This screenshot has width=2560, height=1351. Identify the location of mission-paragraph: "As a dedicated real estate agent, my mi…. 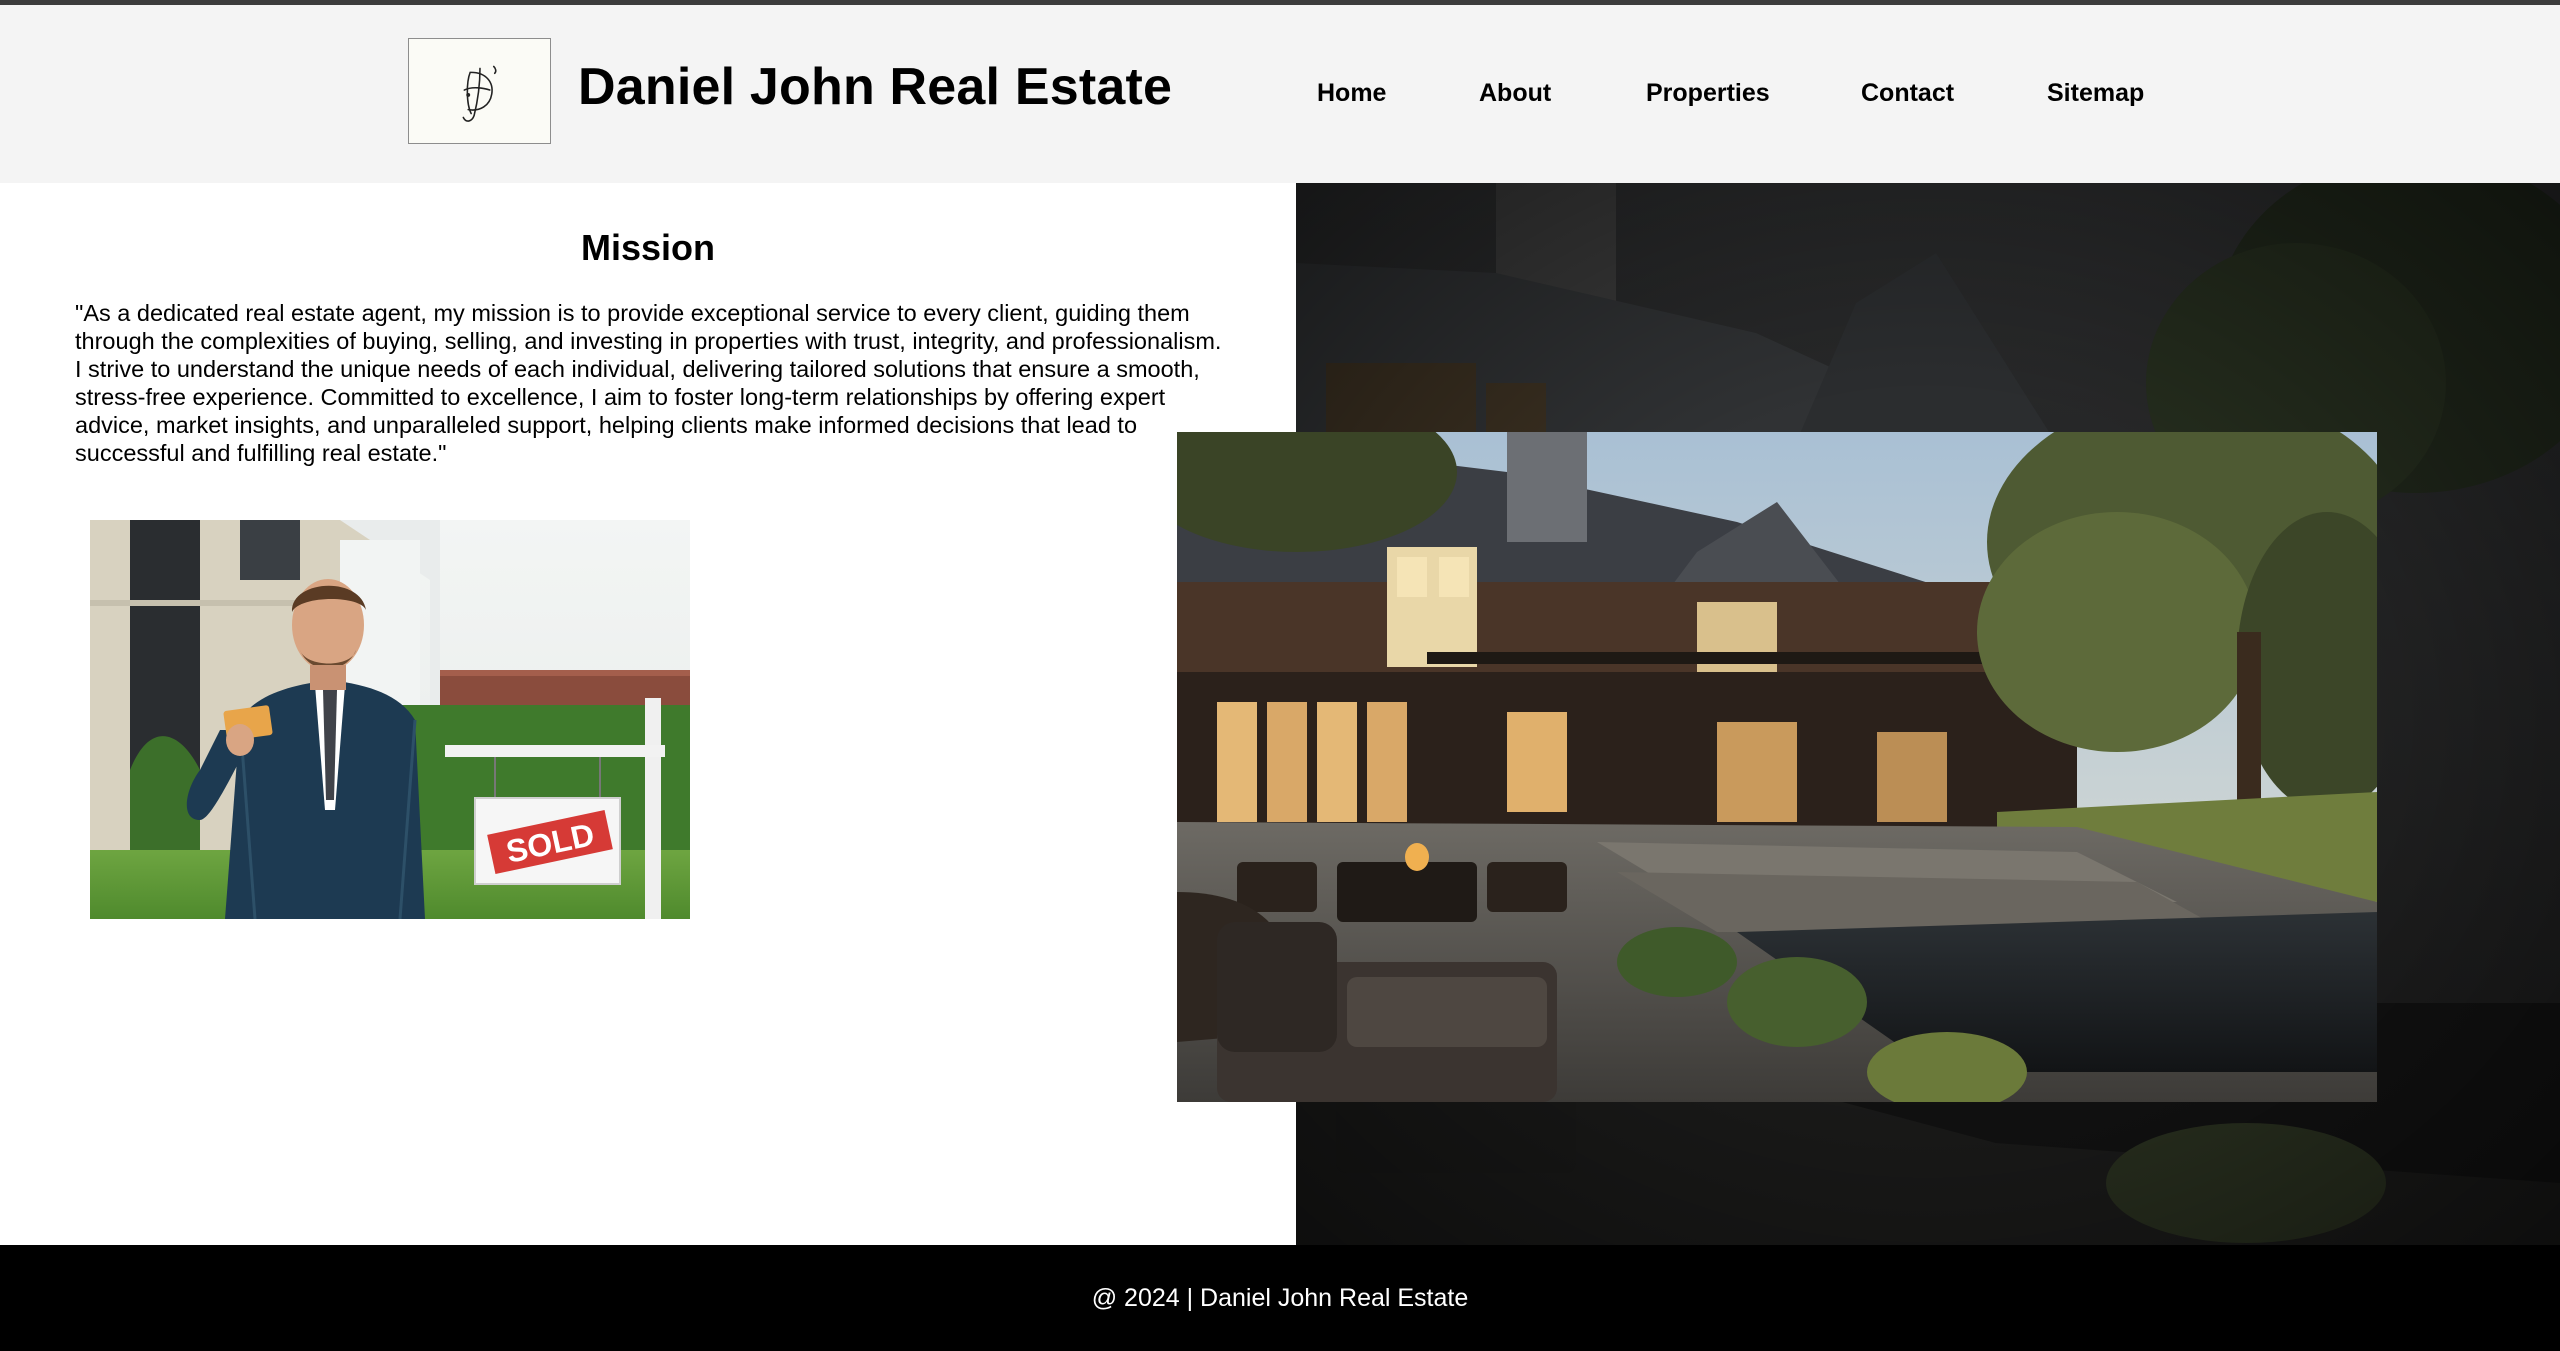
(648, 383).